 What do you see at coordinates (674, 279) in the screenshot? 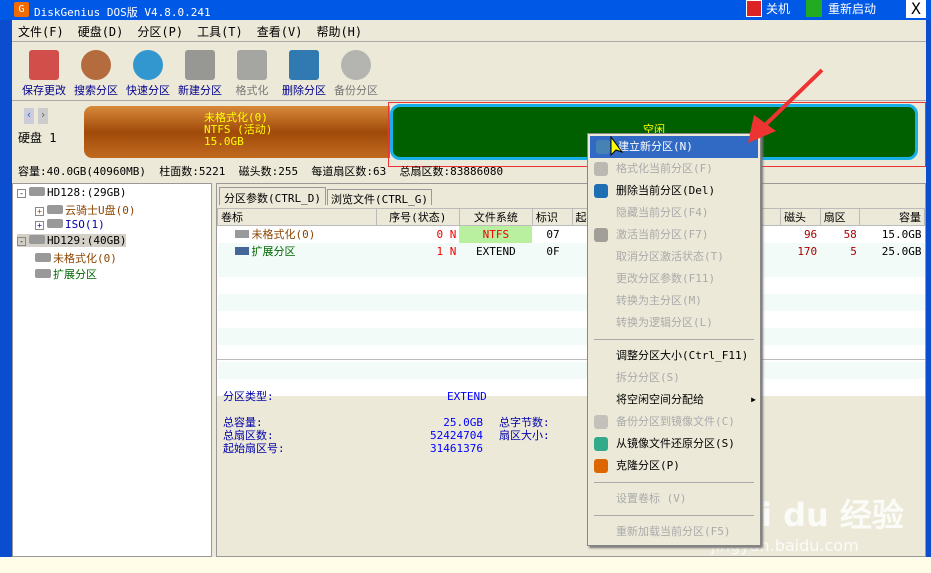
I see `context-menu-item-6: 更改分区参数(F11)` at bounding box center [674, 279].